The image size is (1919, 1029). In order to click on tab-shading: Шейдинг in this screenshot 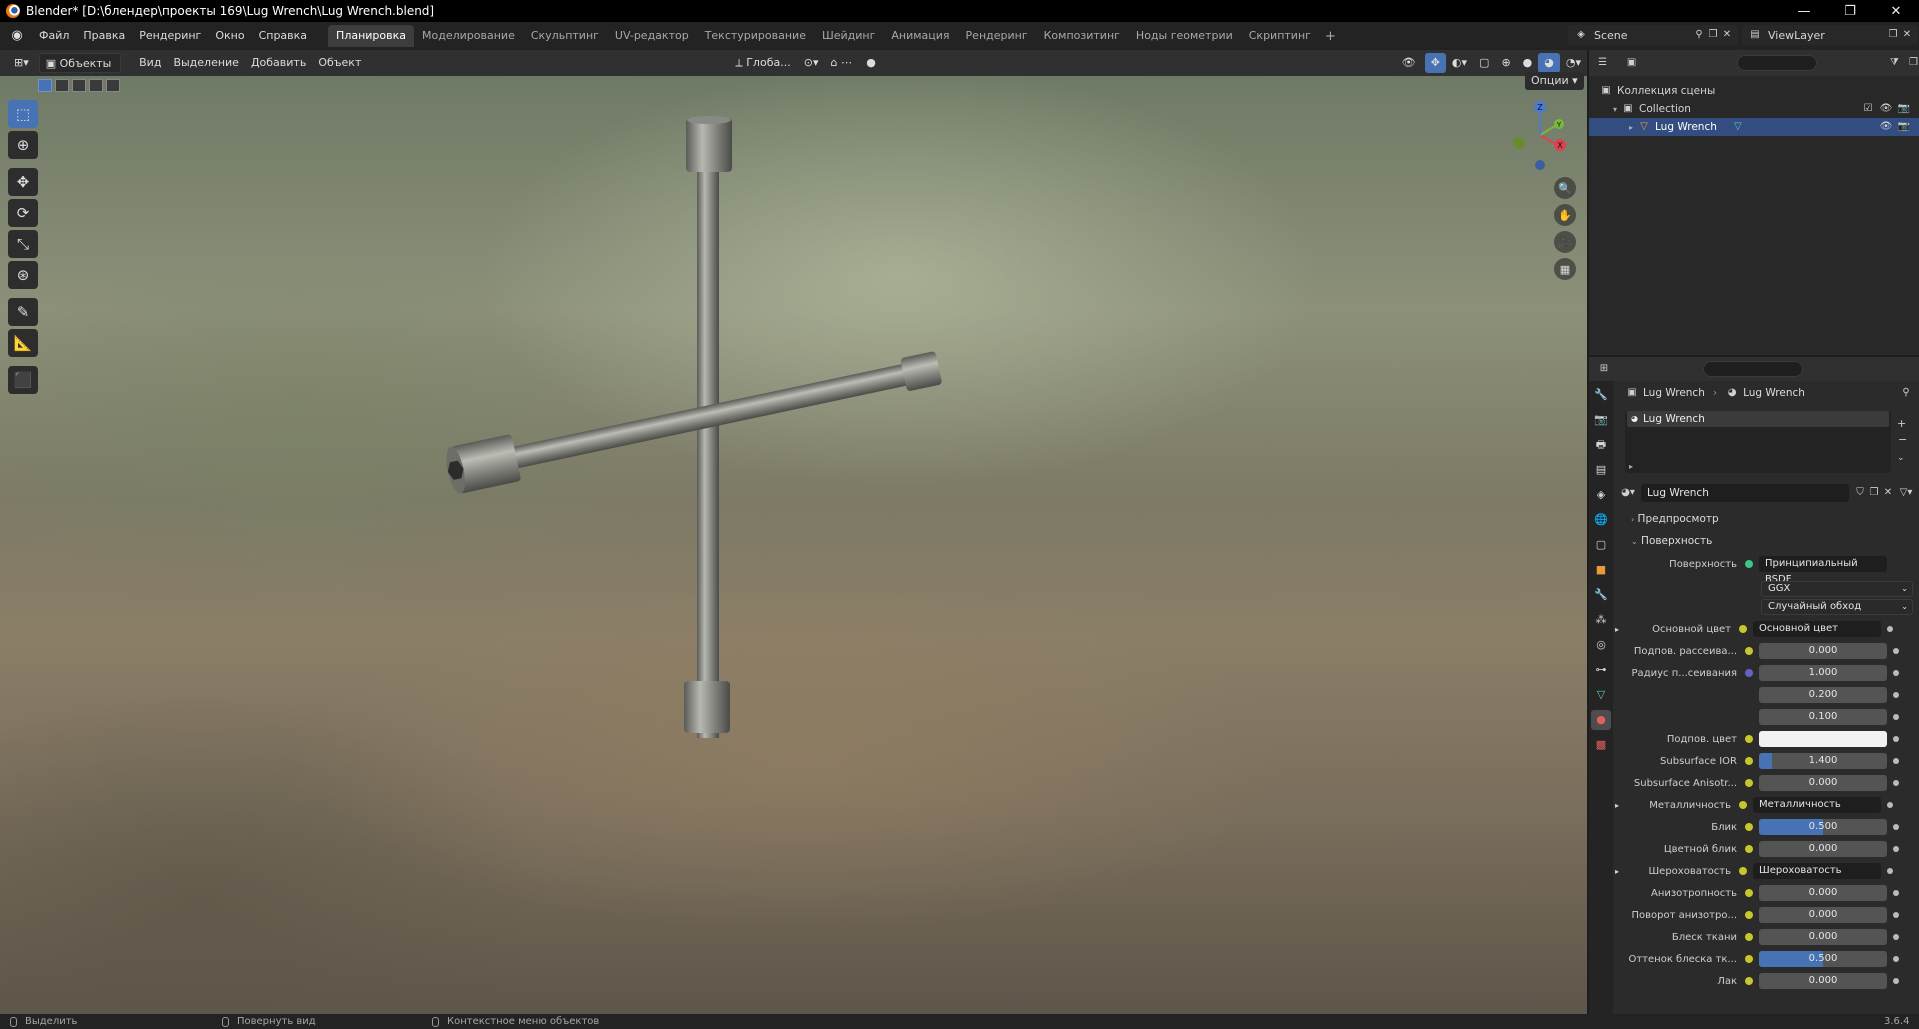, I will do `click(848, 36)`.